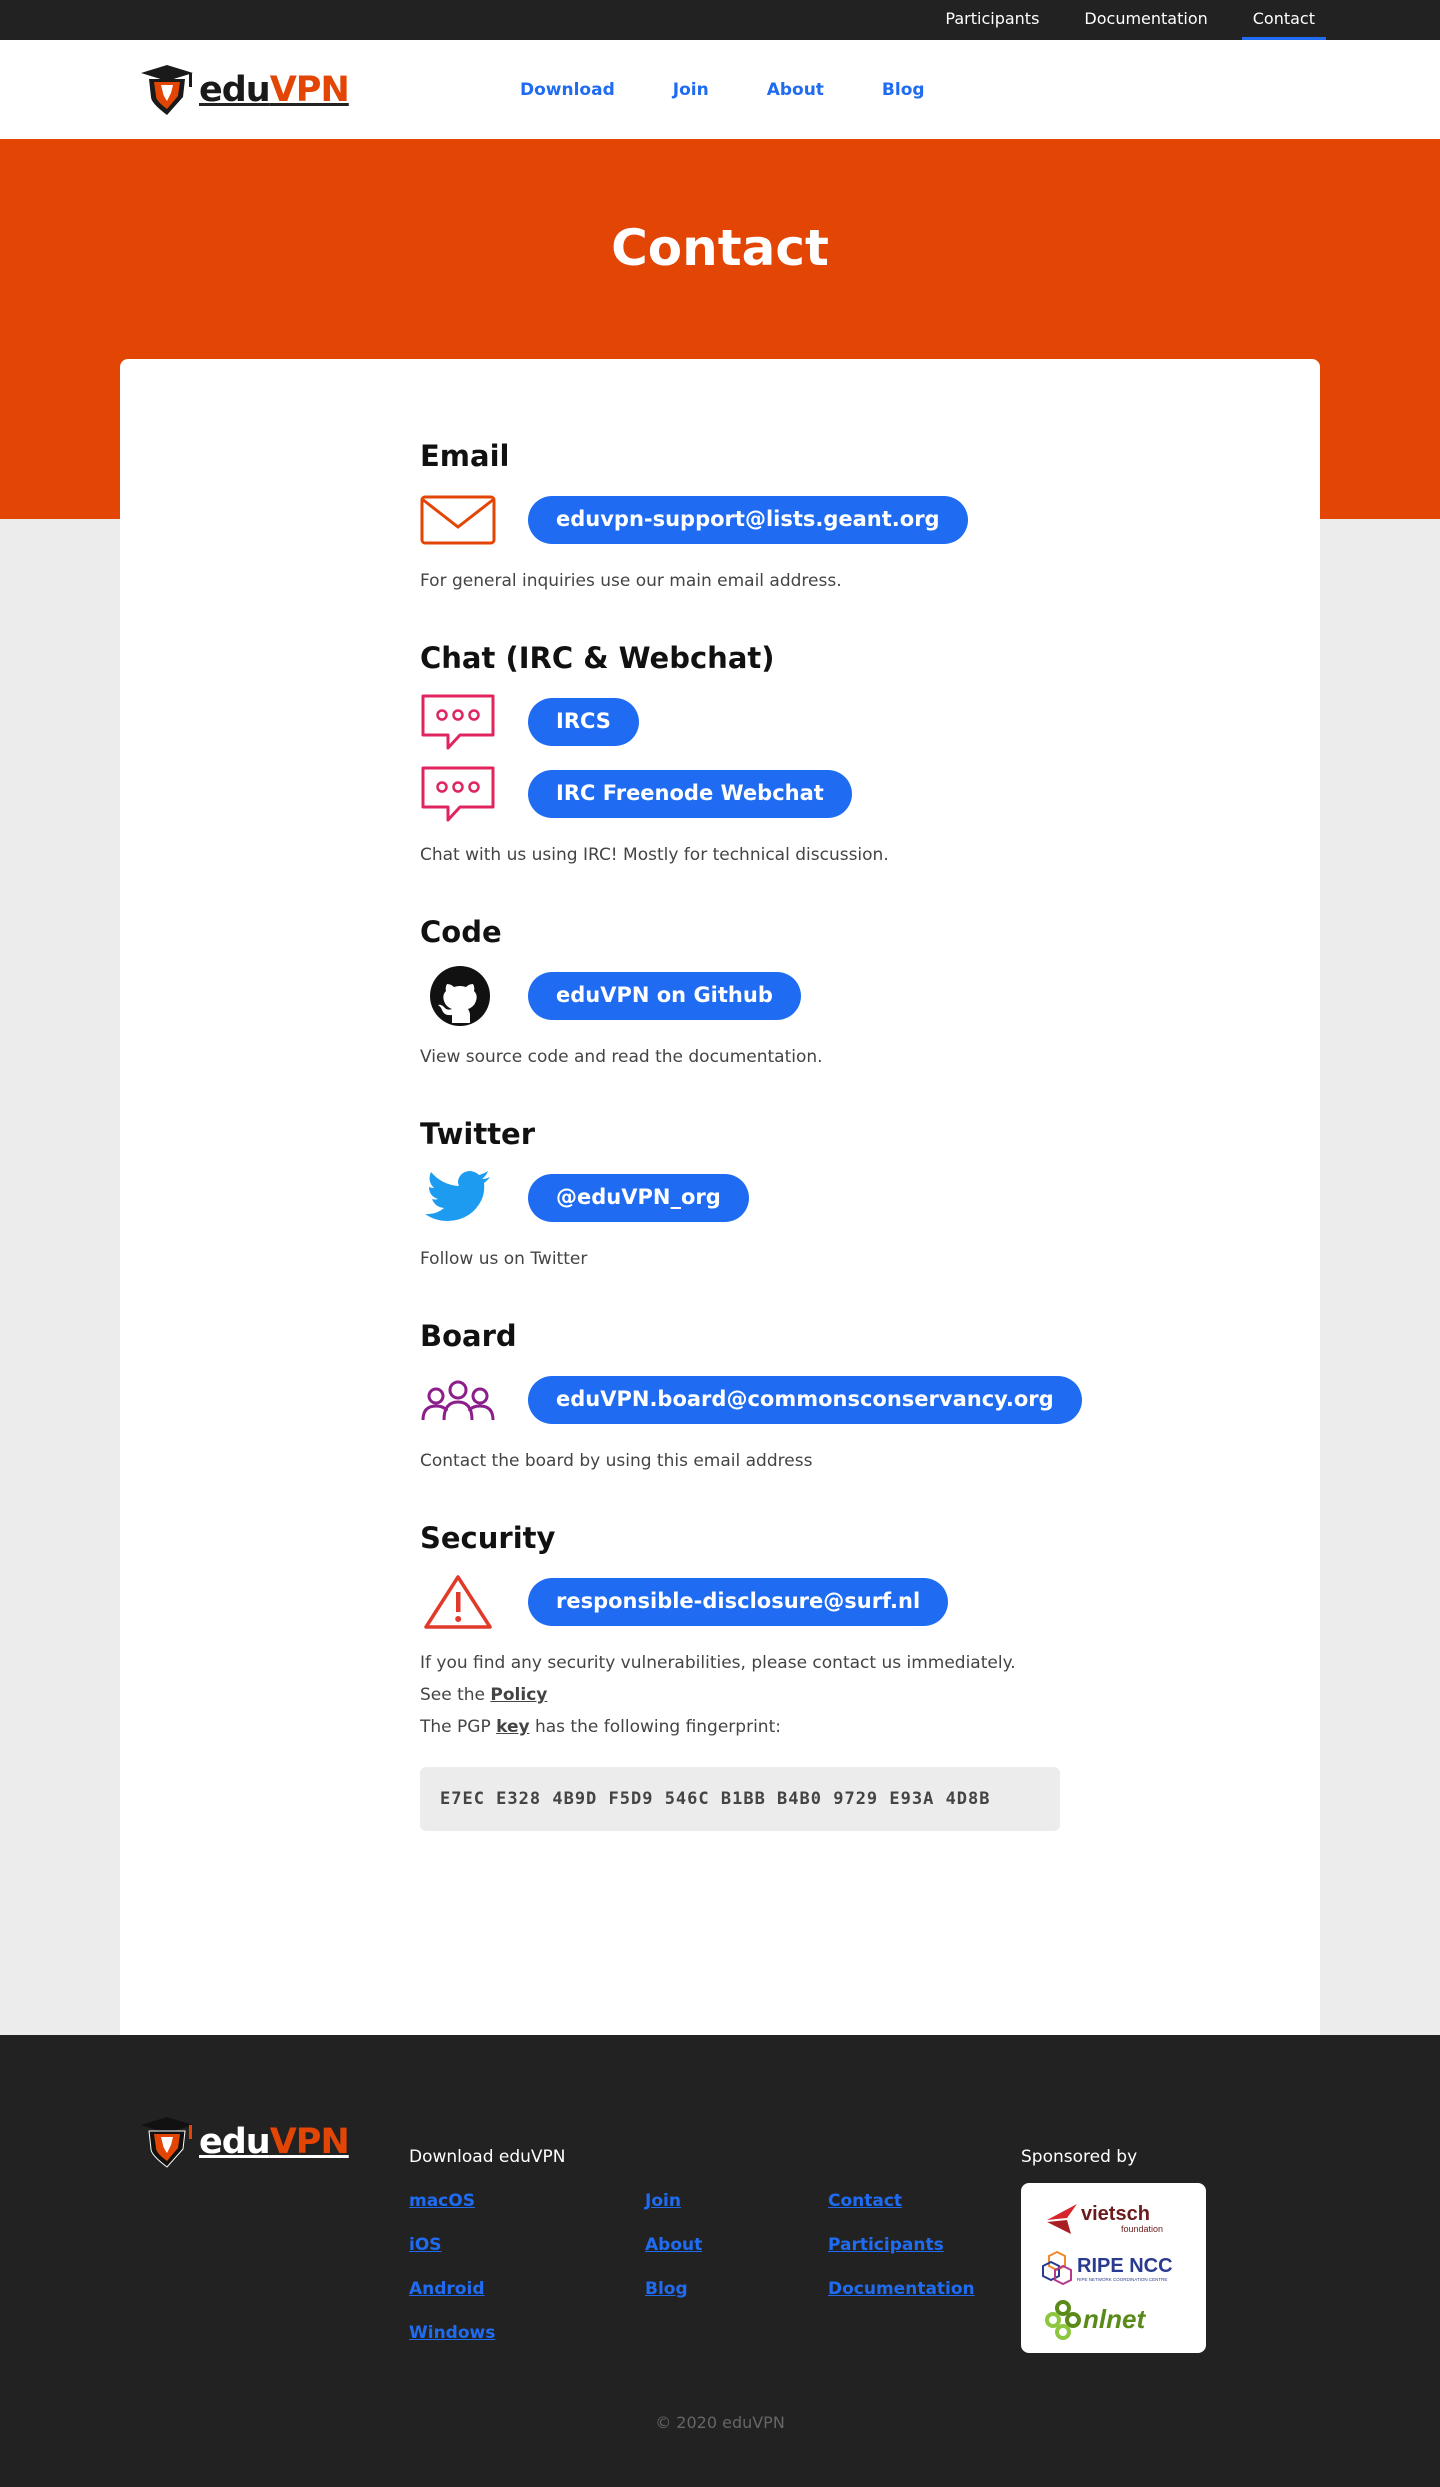 The image size is (1440, 2487). I want to click on sponsor-vietsch: vietsch foundation, so click(1113, 2218).